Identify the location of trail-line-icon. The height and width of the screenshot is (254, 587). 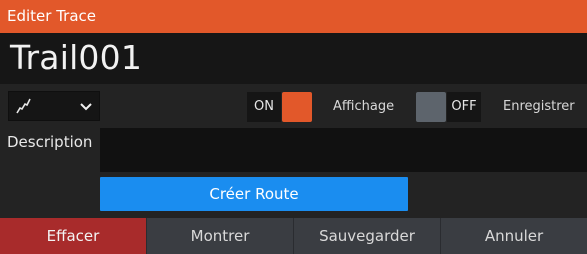
(23, 106).